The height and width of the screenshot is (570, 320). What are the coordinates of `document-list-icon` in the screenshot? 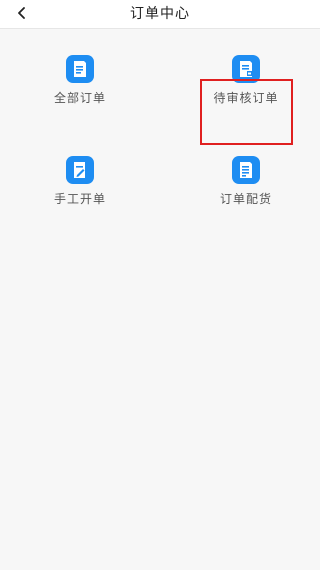 It's located at (246, 170).